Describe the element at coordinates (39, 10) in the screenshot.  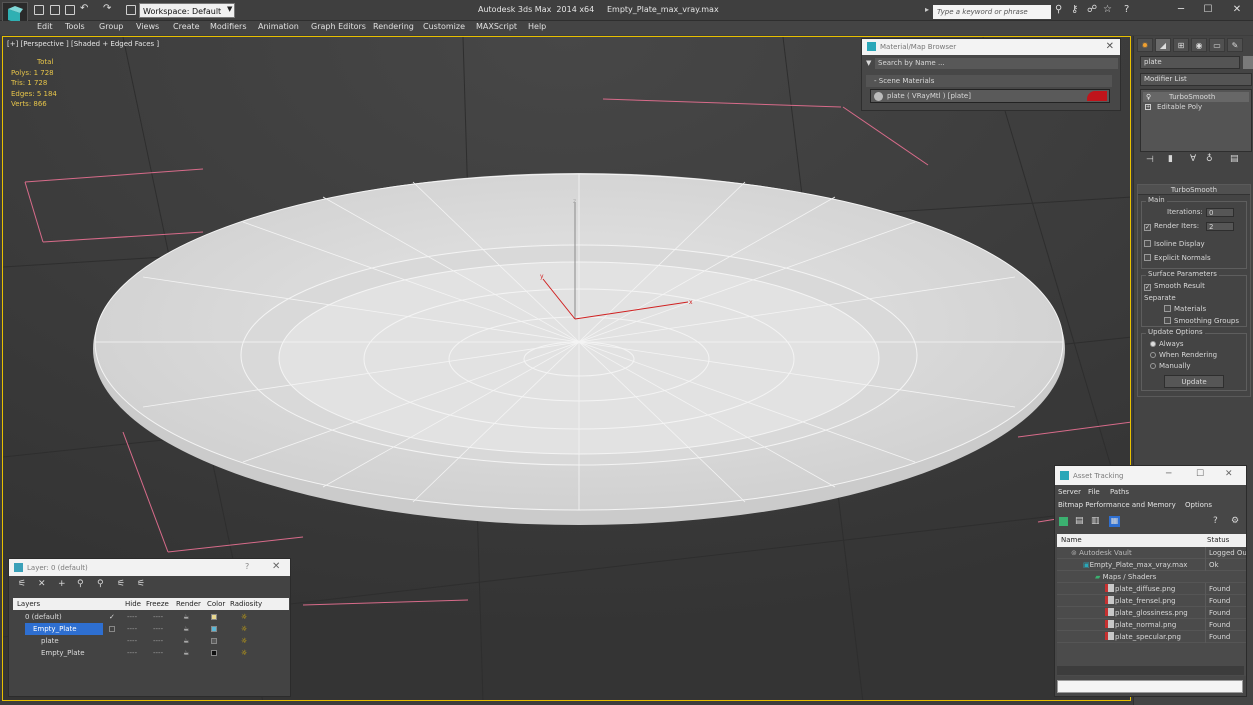
I see `new-file-icon` at that location.